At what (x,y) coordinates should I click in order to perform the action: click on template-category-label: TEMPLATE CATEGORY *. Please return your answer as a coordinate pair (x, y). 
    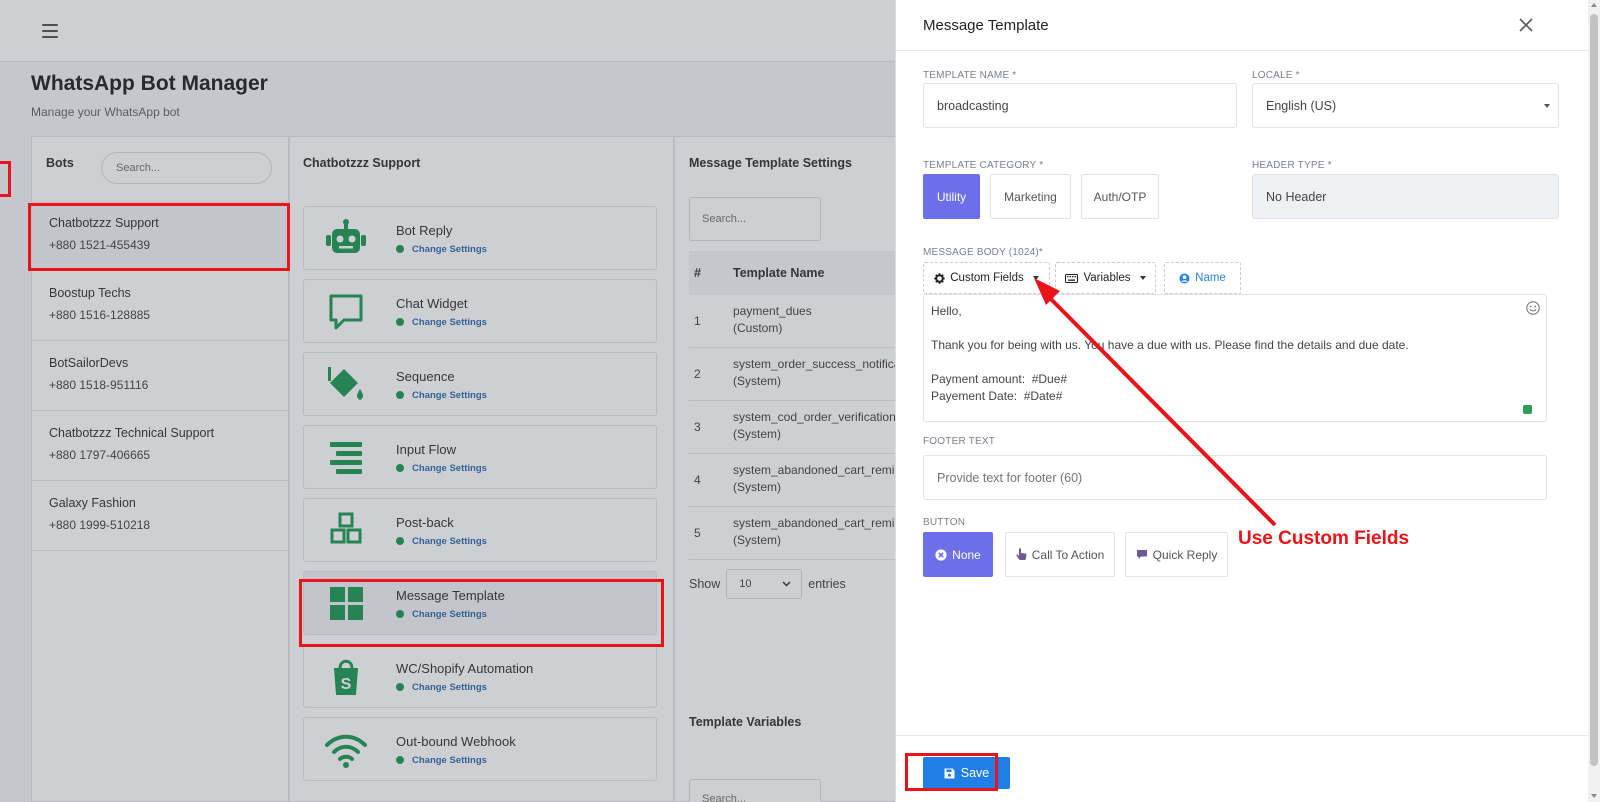
    Looking at the image, I should click on (983, 165).